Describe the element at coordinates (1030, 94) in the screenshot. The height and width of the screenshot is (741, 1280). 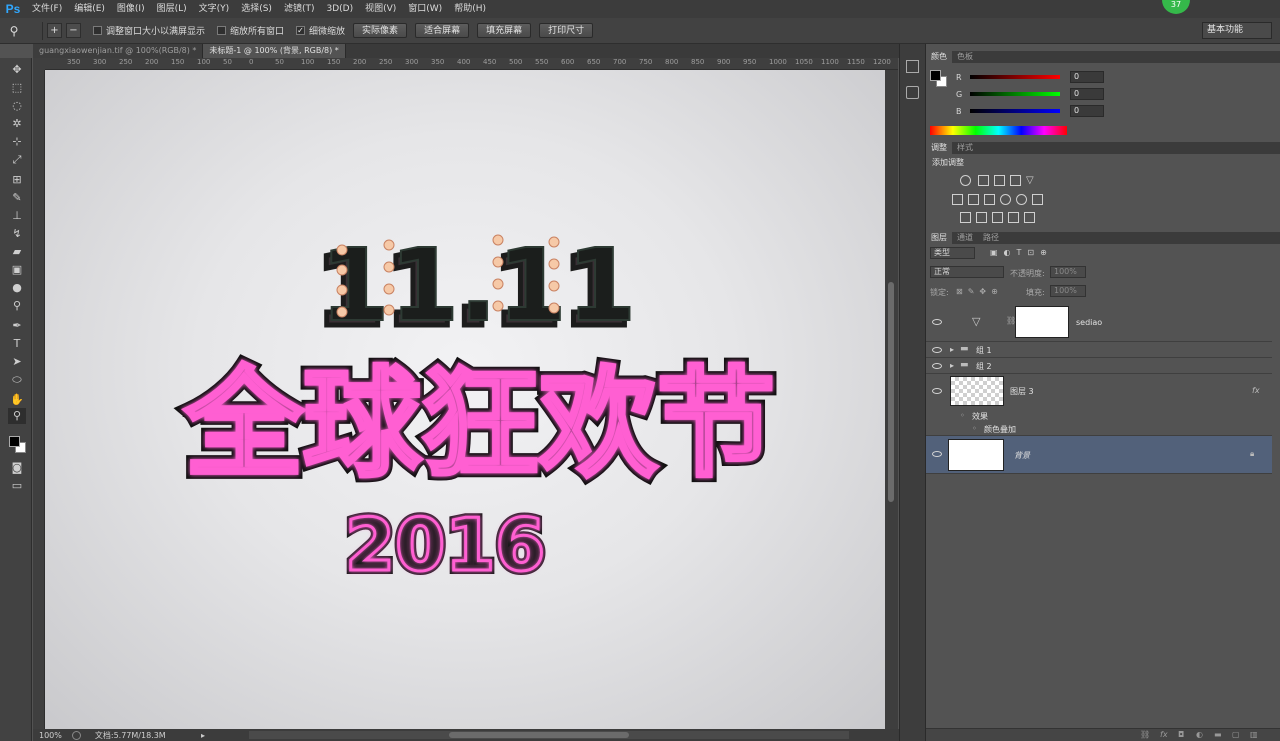
I see `green-slider: G 0` at that location.